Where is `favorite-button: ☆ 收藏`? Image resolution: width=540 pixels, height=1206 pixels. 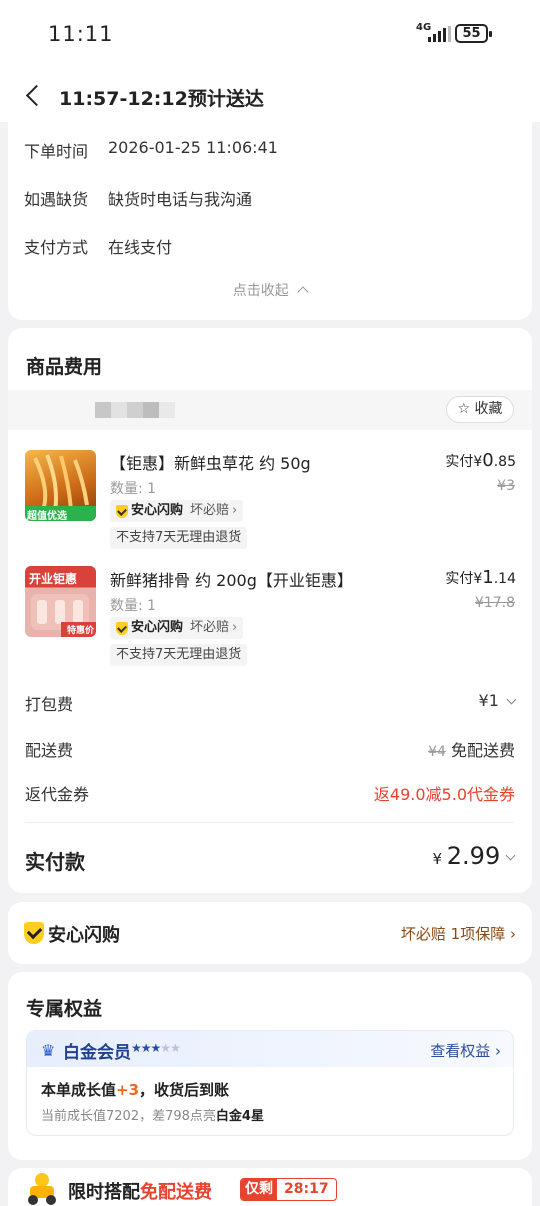 favorite-button: ☆ 收藏 is located at coordinates (480, 409).